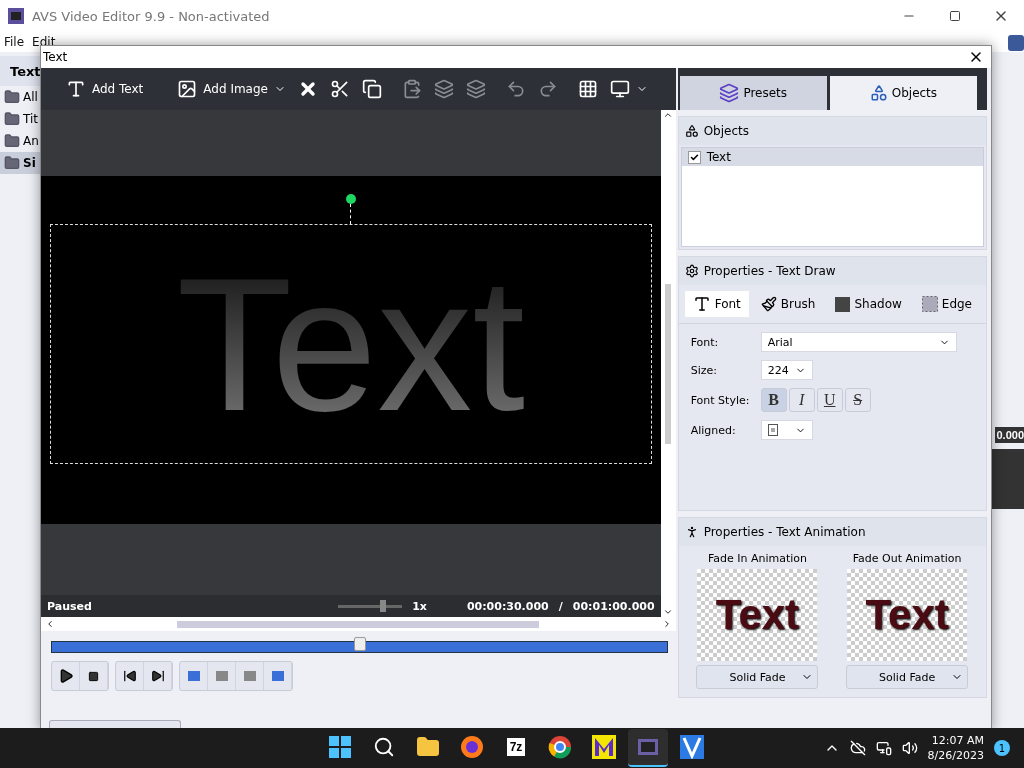 This screenshot has height=768, width=1024. Describe the element at coordinates (648, 748) in the screenshot. I see `taskbar-button` at that location.